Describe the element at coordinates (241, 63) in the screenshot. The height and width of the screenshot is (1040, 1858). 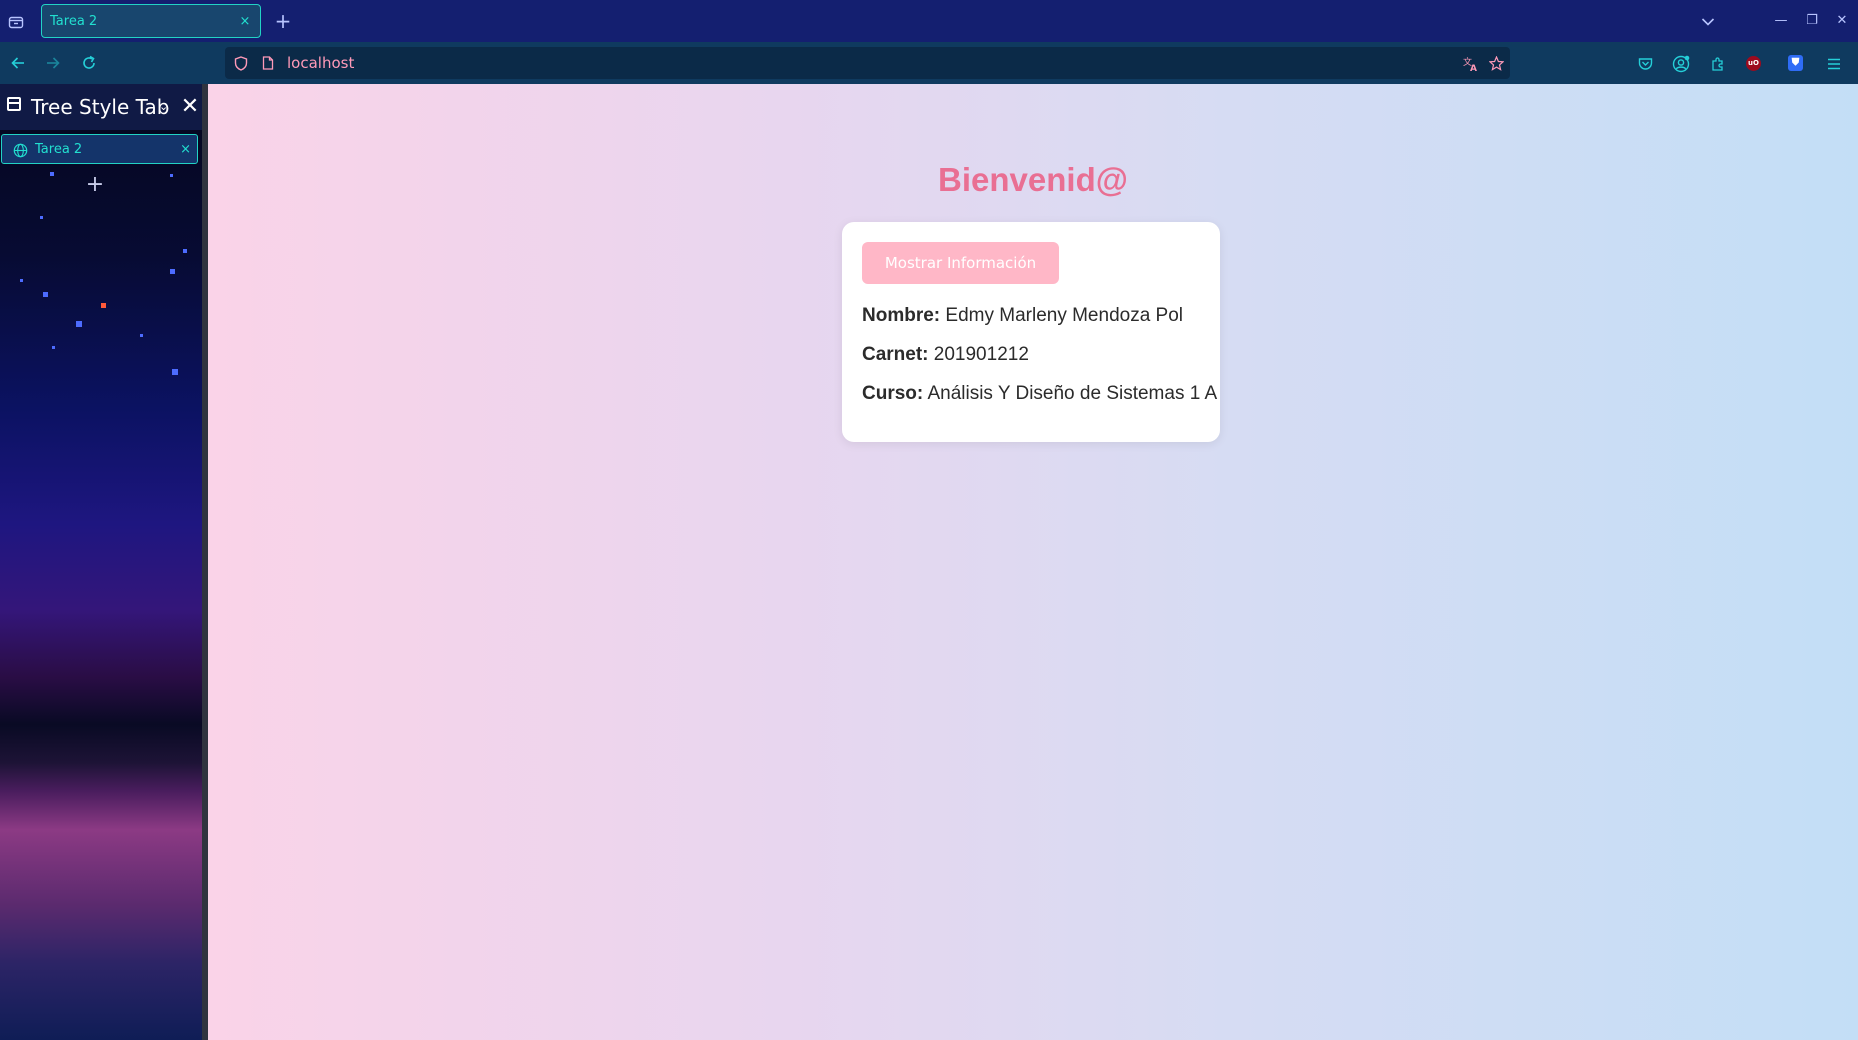
I see `tracking-protection-shield-icon` at that location.